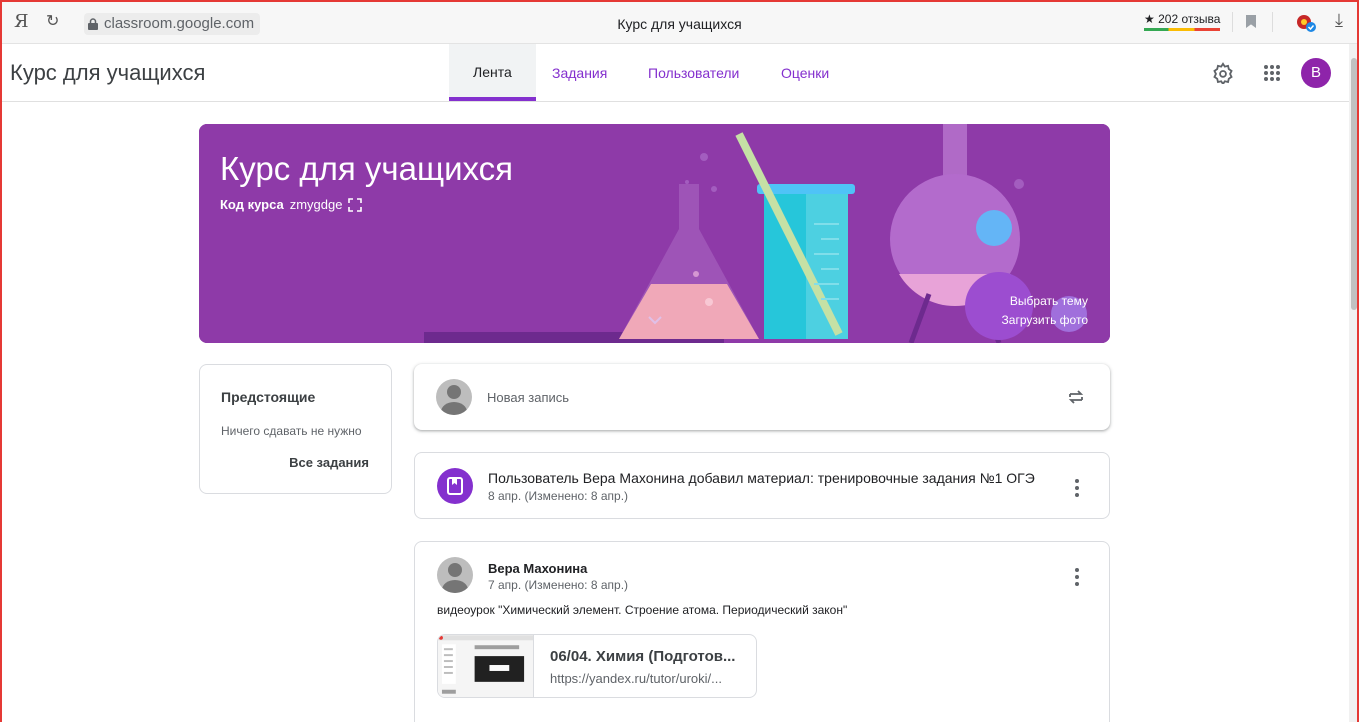  Describe the element at coordinates (367, 168) in the screenshot. I see `banner-course-title: Курс для учащихся` at that location.